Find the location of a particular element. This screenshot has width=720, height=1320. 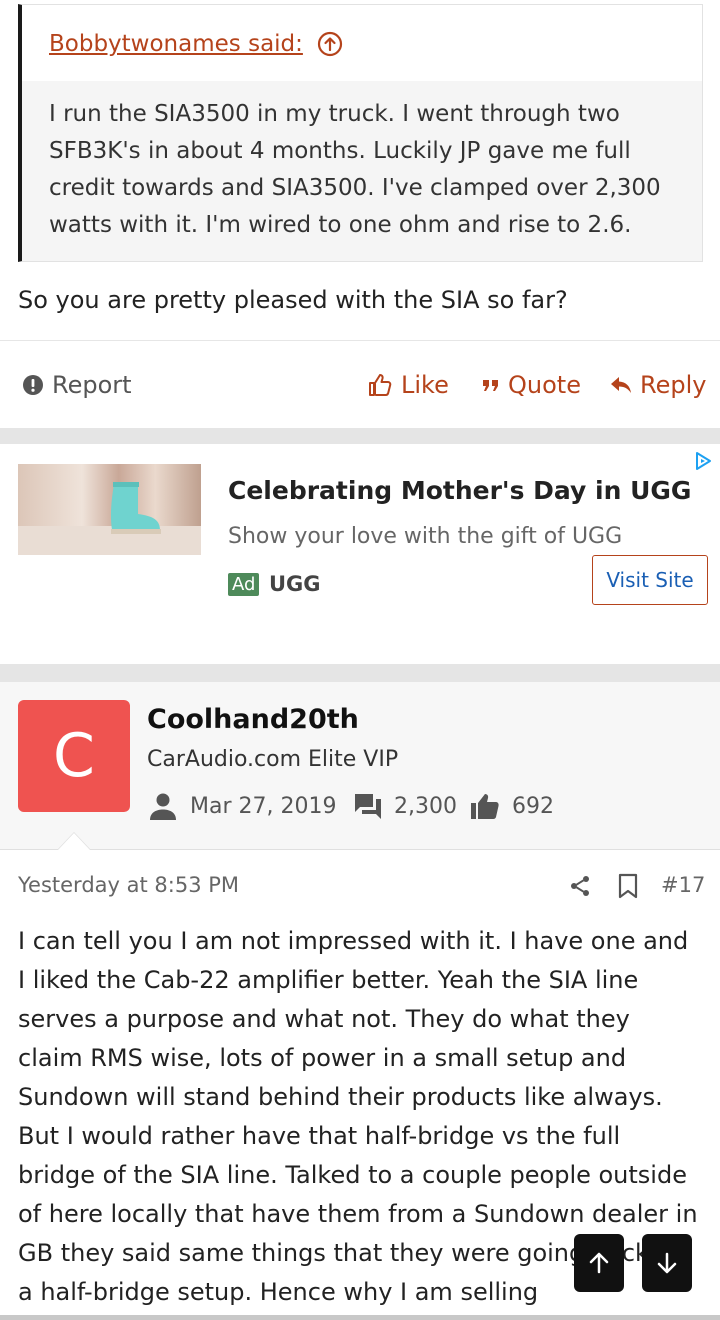

like-label: Like is located at coordinates (425, 385).